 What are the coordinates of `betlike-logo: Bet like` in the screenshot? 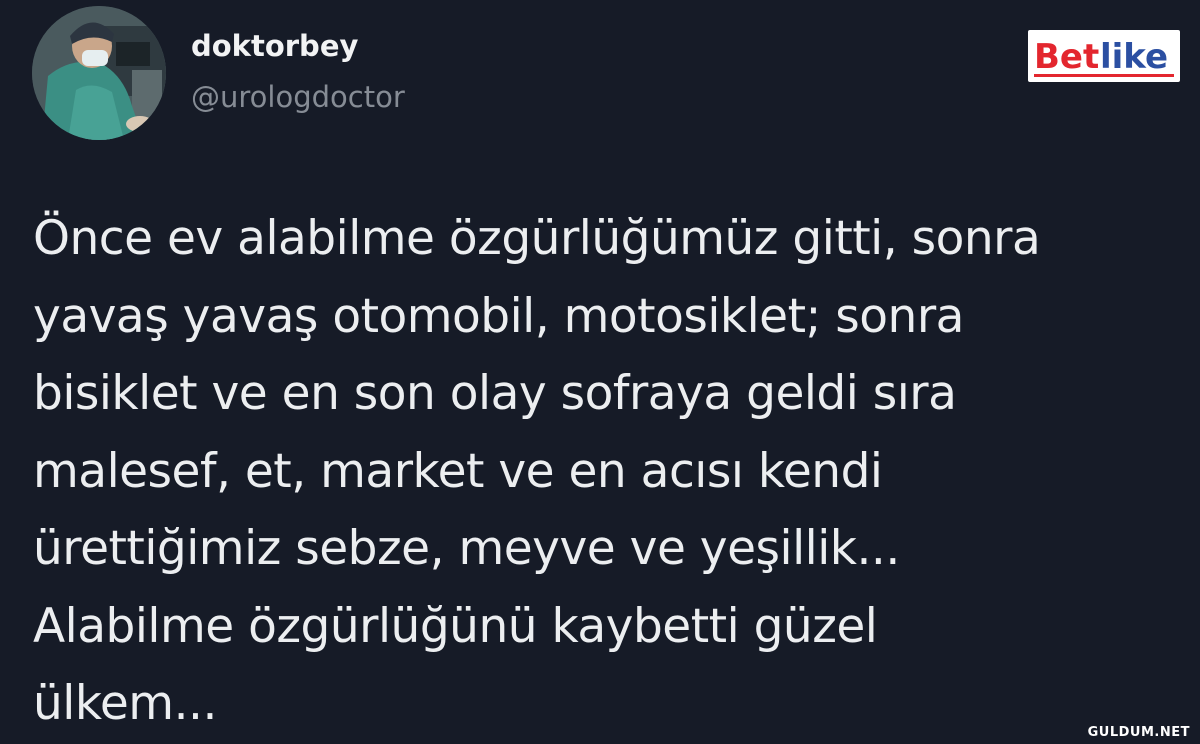 It's located at (1104, 56).